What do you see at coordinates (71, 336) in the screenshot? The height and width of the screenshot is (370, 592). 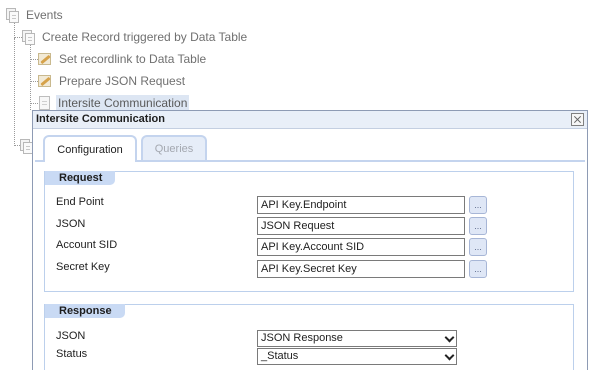 I see `field-label-json-response: JSON` at bounding box center [71, 336].